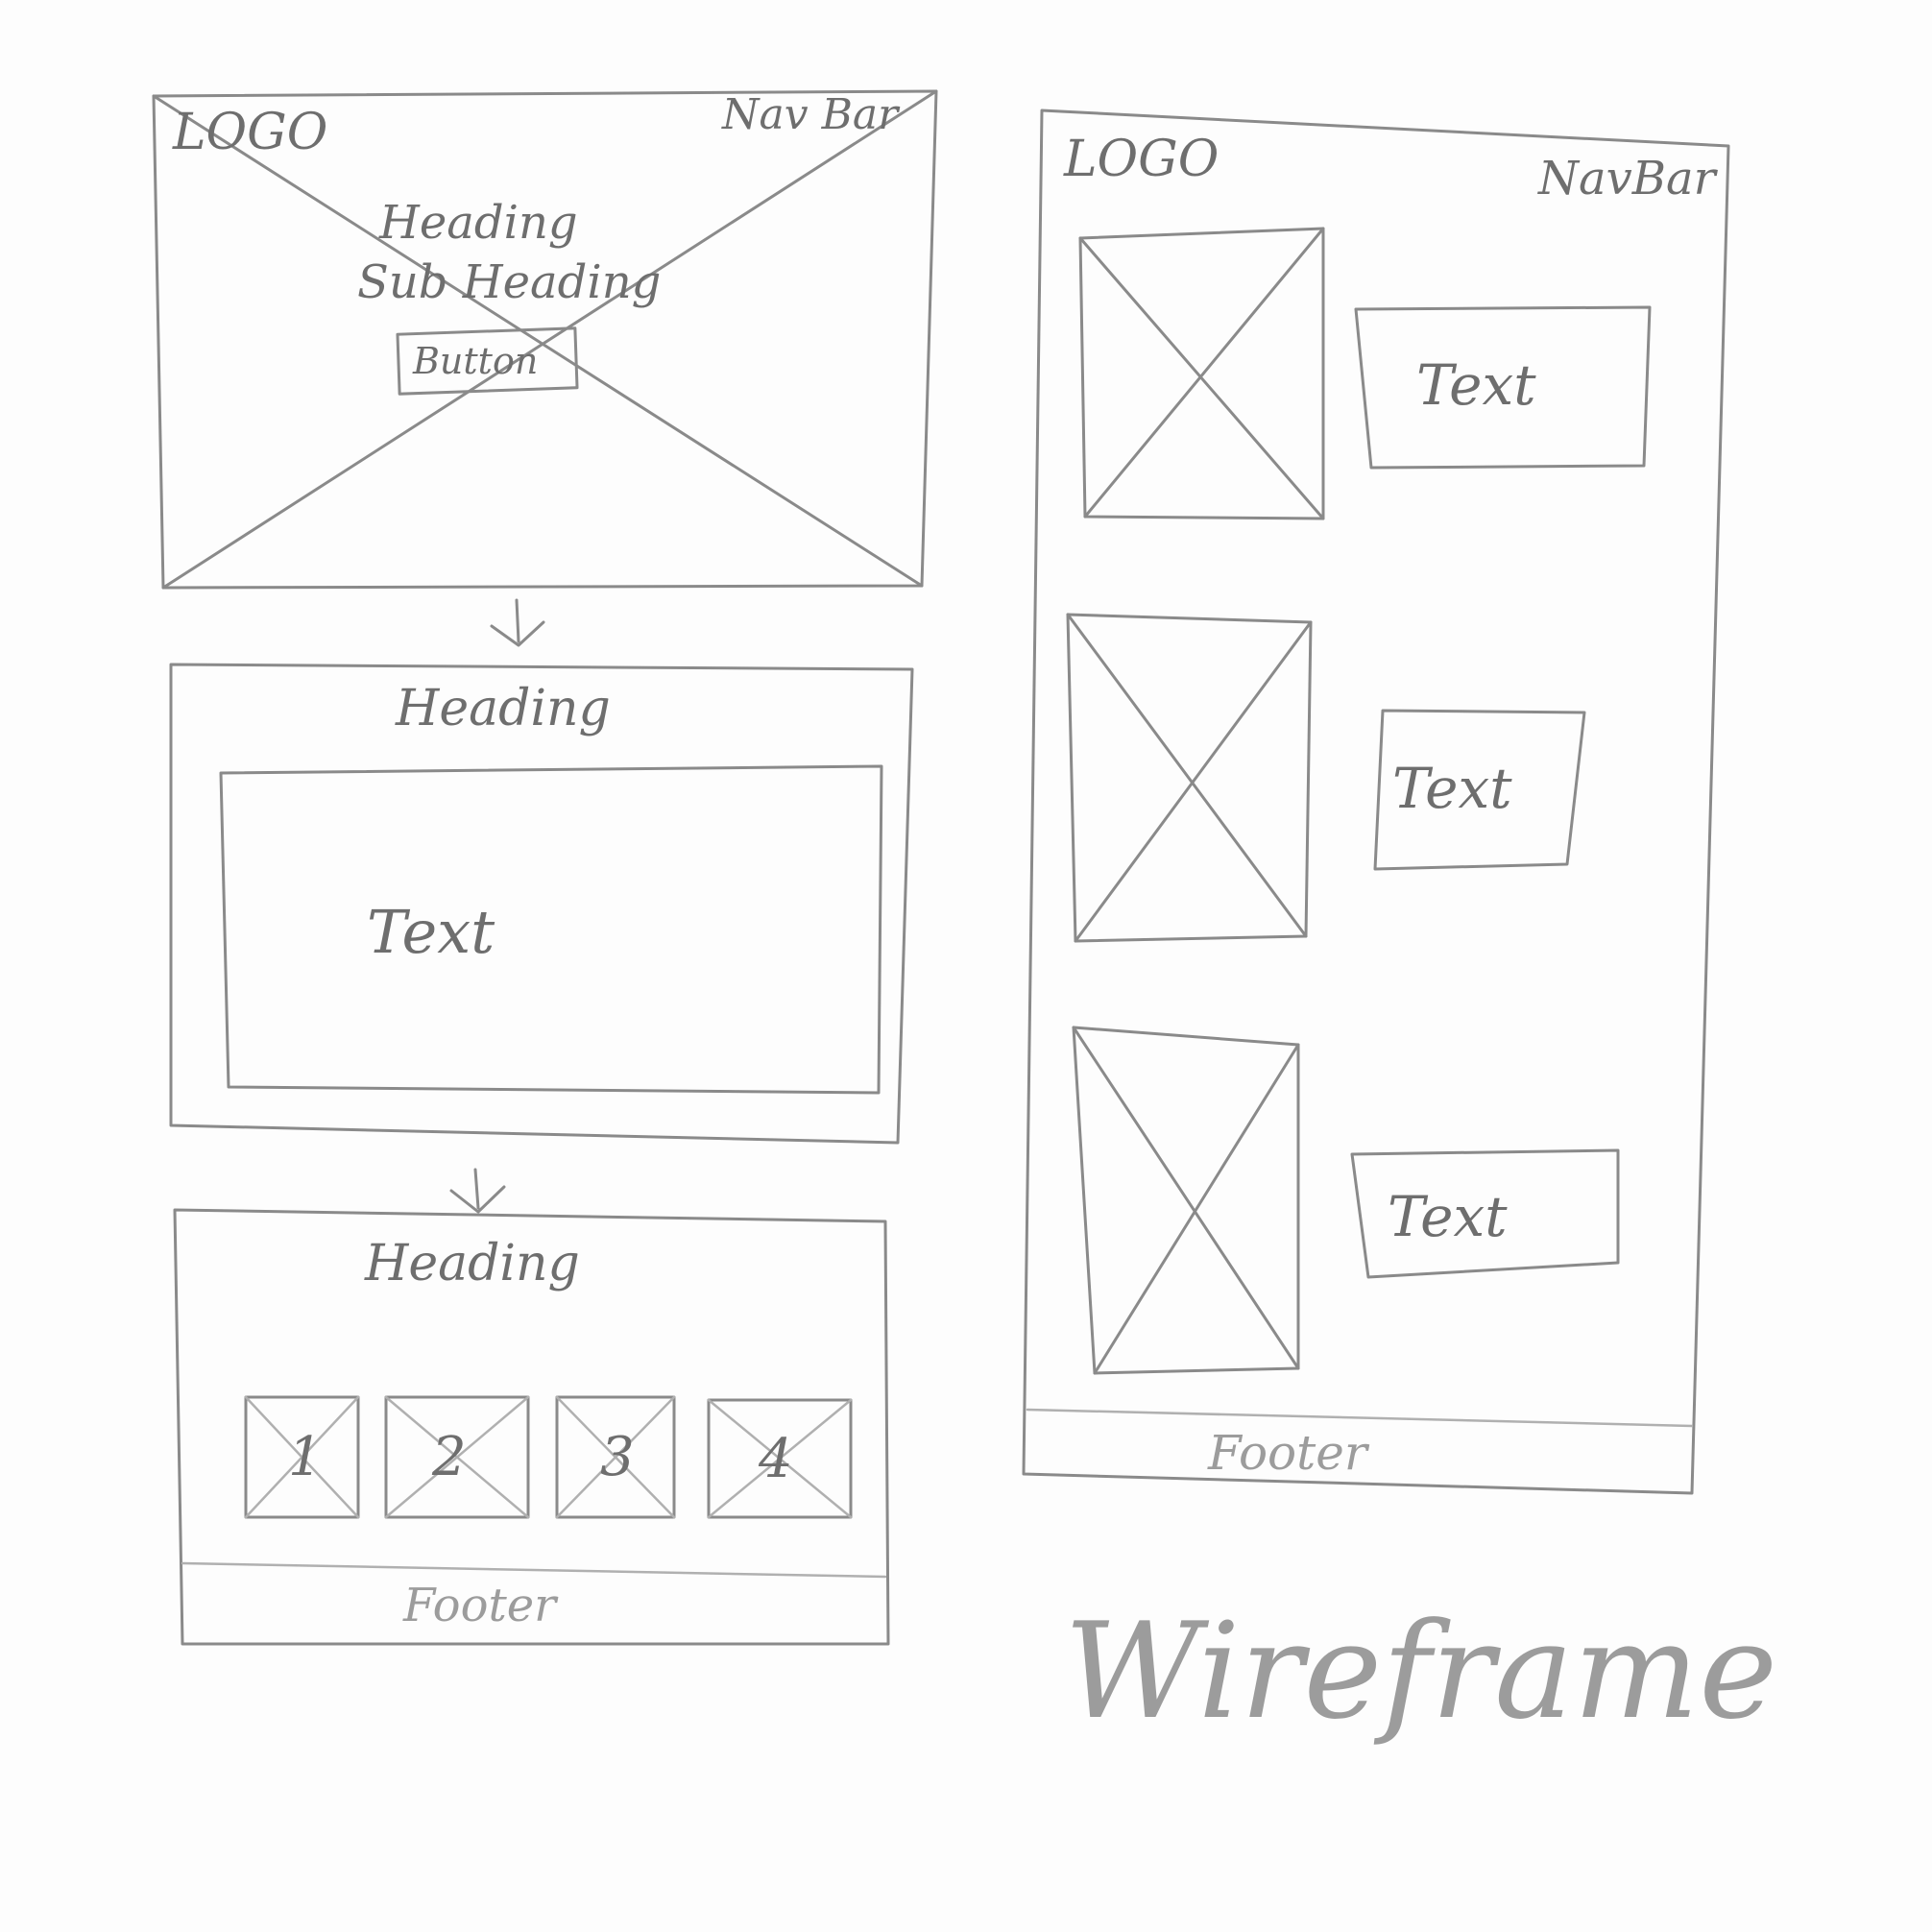 Image resolution: width=1932 pixels, height=1932 pixels. What do you see at coordinates (534, 1570) in the screenshot?
I see `section3-footer-divider` at bounding box center [534, 1570].